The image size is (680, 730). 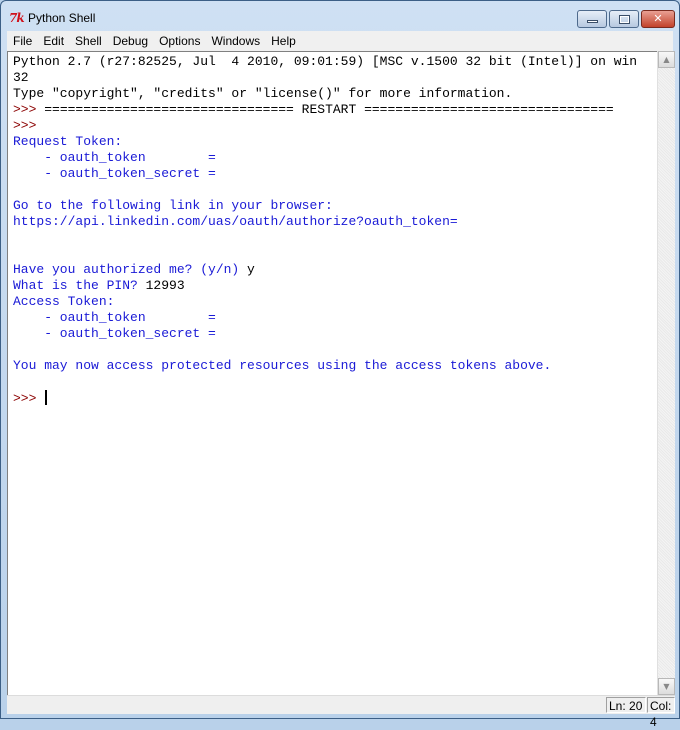 I want to click on status-bar: Ln: 20 Col: 4, so click(x=341, y=712).